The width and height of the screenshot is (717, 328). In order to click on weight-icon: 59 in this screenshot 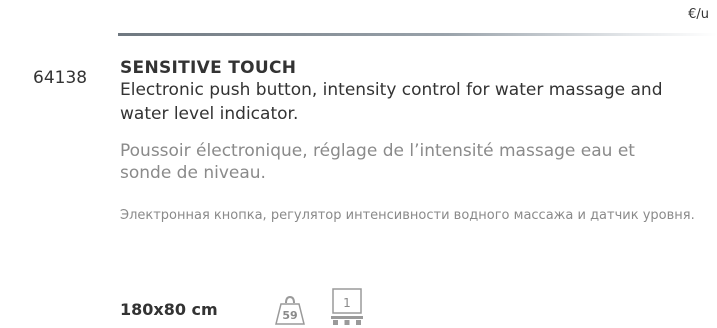, I will do `click(290, 310)`.